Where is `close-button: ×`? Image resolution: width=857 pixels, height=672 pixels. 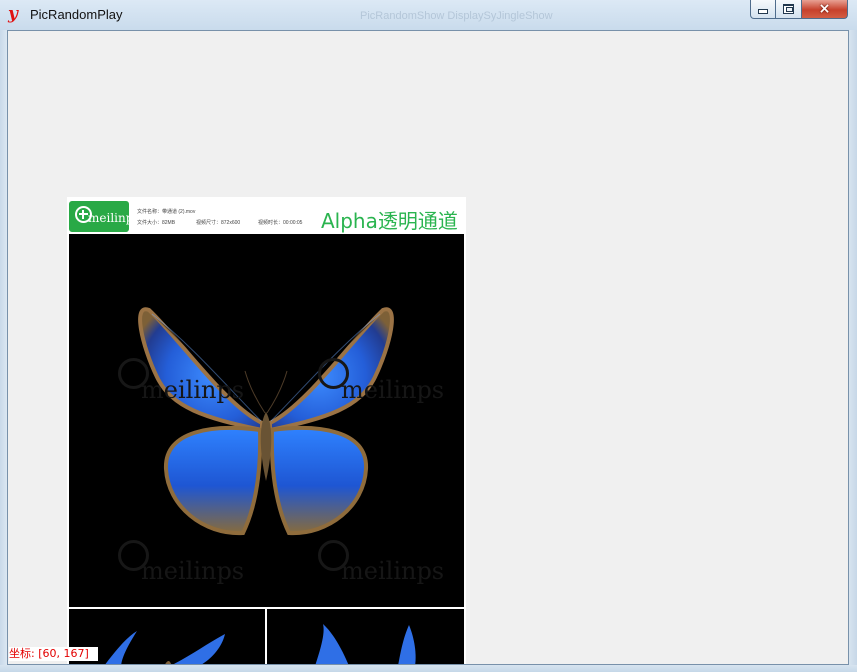 close-button: × is located at coordinates (825, 9).